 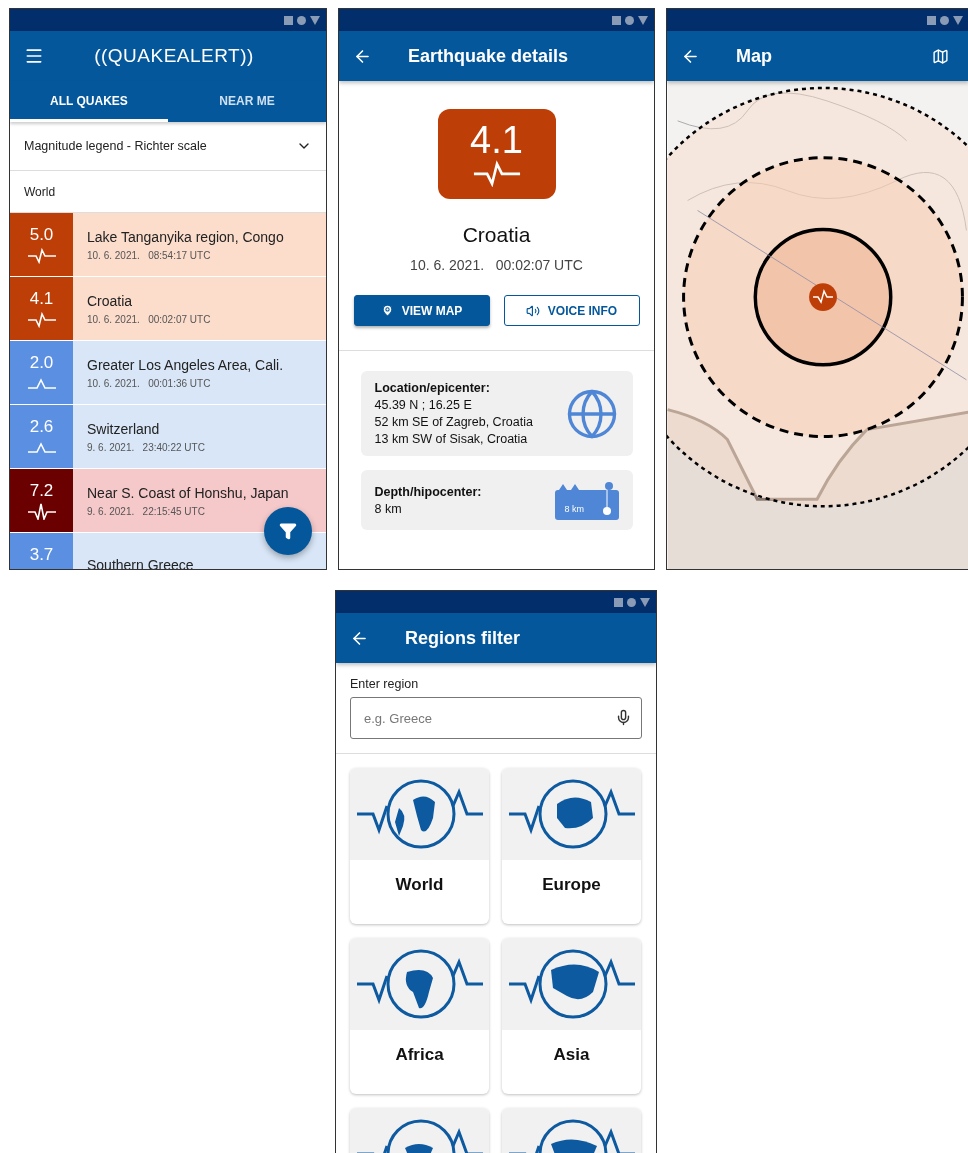 I want to click on region-name: Europe, so click(x=571, y=885).